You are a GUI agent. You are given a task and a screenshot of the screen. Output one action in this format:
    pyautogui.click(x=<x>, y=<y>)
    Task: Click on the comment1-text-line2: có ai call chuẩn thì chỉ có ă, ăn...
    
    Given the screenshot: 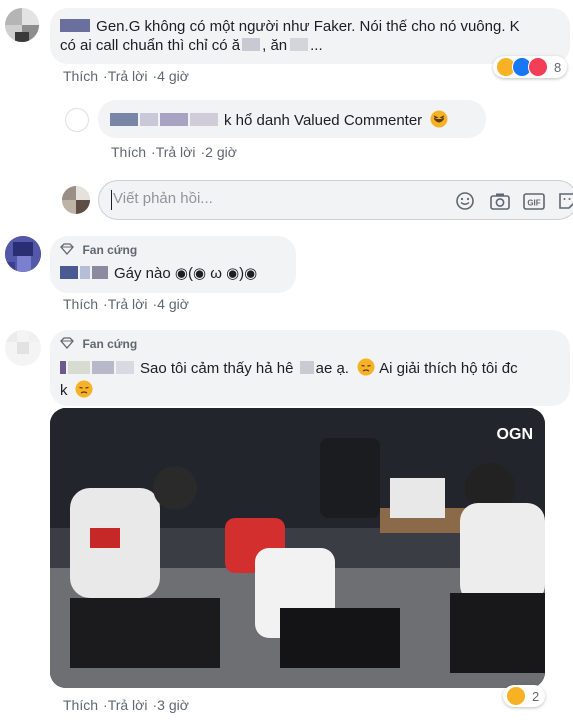 What is the action you would take?
    pyautogui.click(x=191, y=45)
    